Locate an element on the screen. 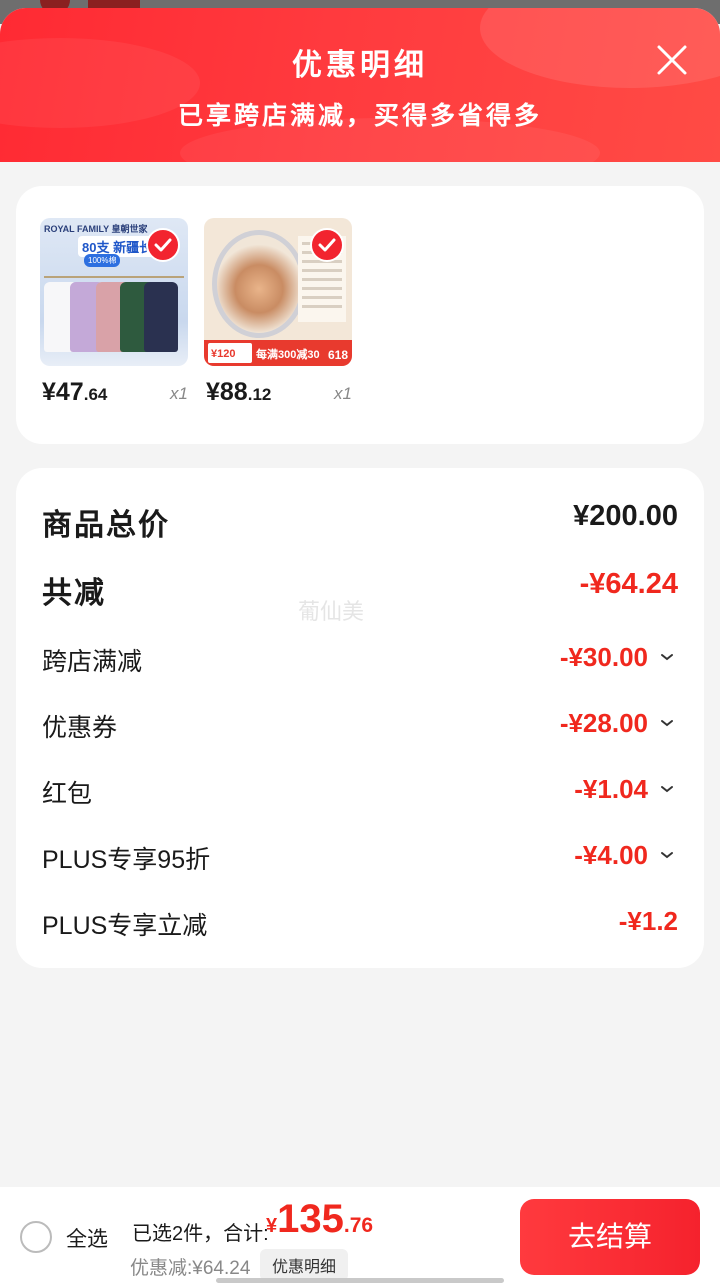  row-value: -¥30.00 is located at coordinates (603, 657).